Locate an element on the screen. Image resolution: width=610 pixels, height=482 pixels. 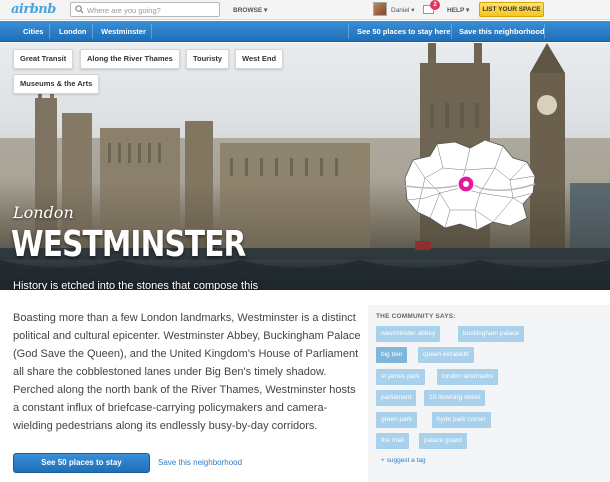
community-tag: 10 downing street is located at coordinates (455, 398).